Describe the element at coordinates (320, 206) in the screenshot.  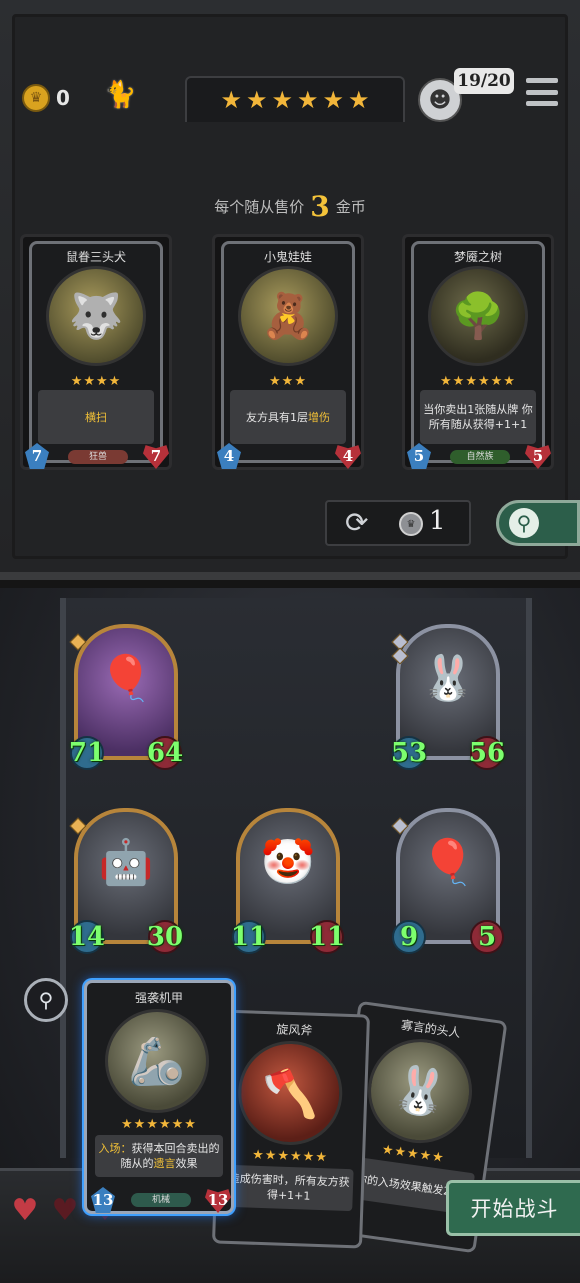
I see `sell-price-value: 3` at that location.